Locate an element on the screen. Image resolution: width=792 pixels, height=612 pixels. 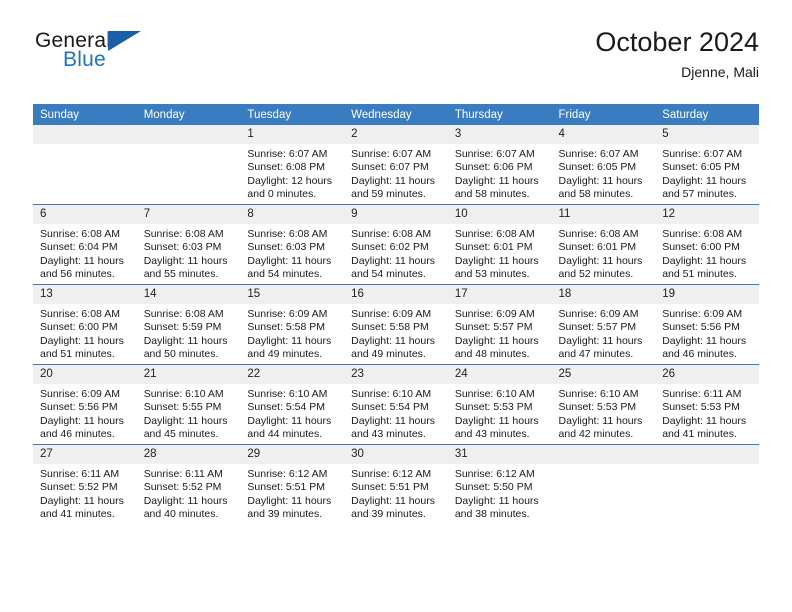
day-number: 9 is located at coordinates (396, 214).